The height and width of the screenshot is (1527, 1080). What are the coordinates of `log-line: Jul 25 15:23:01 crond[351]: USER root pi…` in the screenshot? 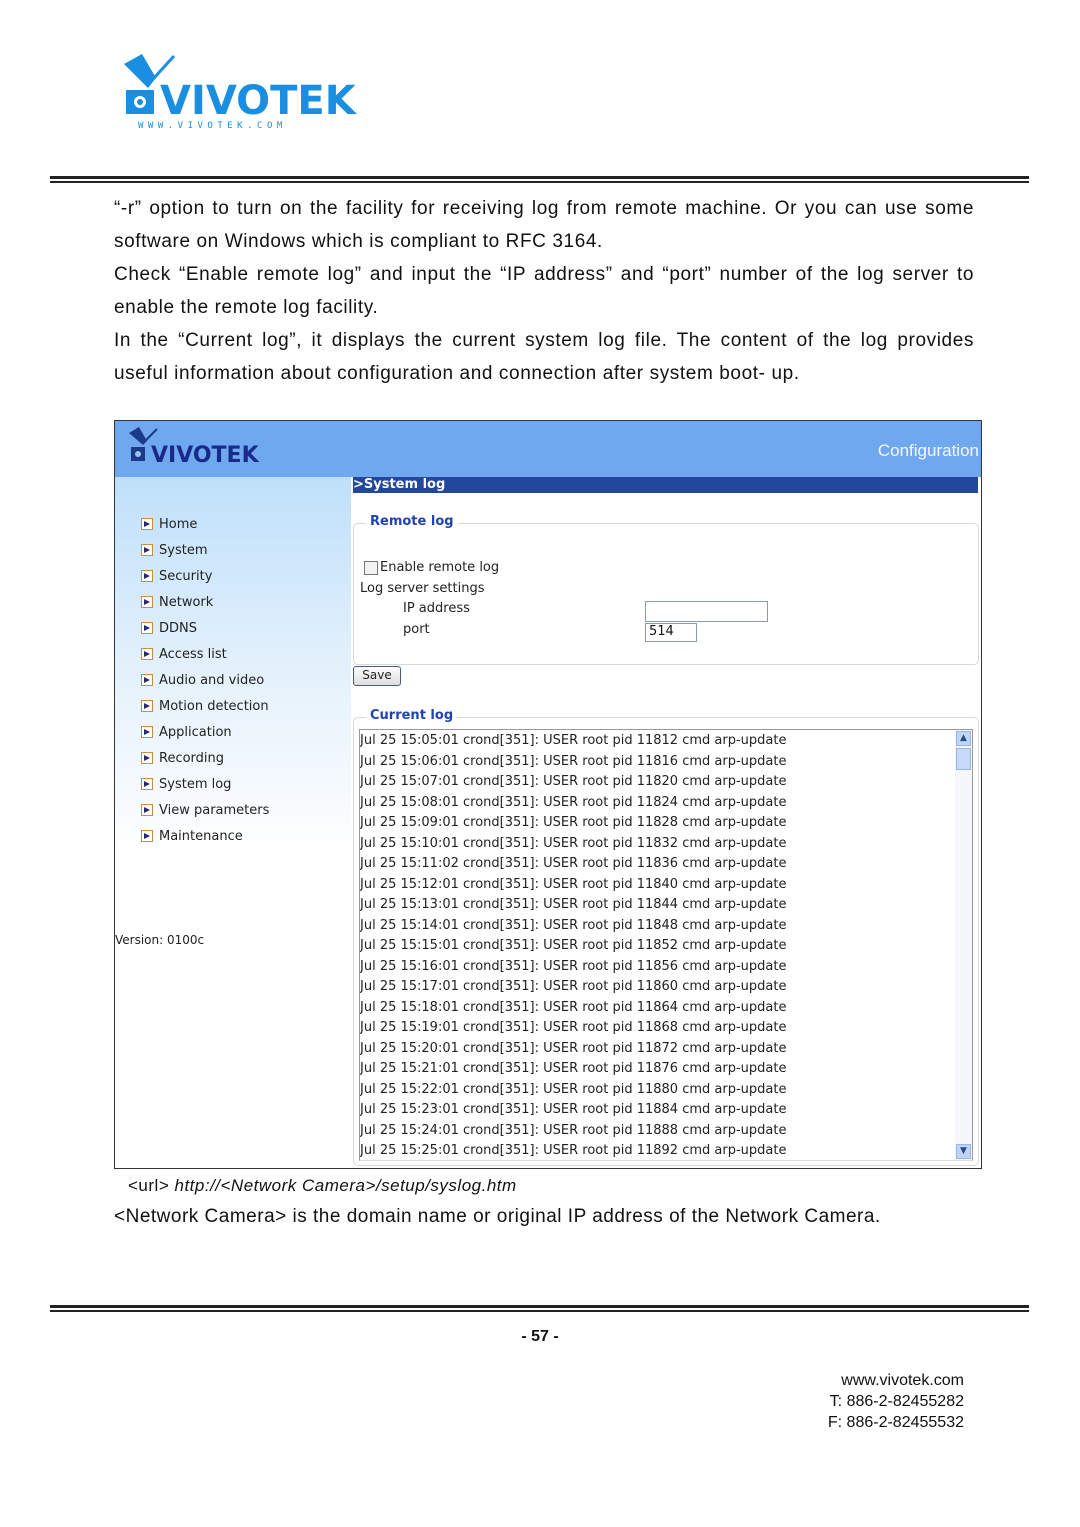 It's located at (573, 1109).